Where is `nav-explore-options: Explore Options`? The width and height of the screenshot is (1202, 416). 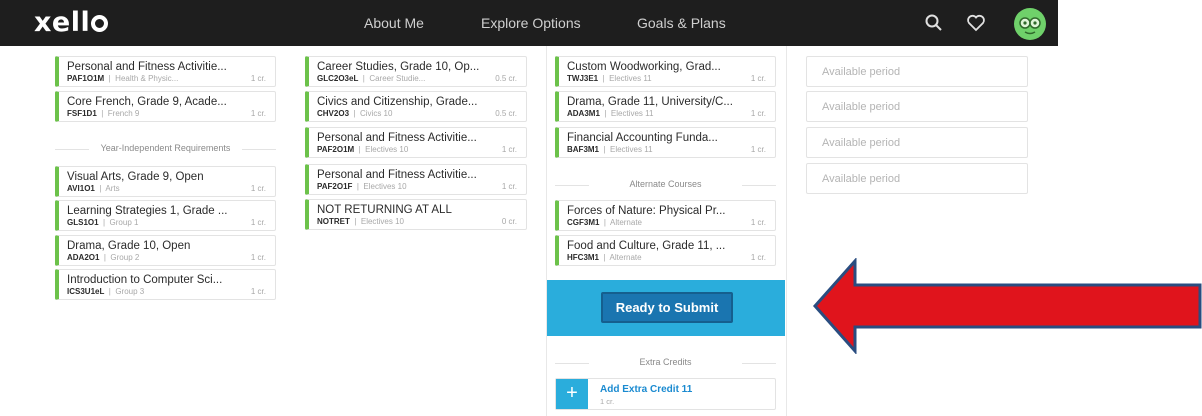 nav-explore-options: Explore Options is located at coordinates (531, 23).